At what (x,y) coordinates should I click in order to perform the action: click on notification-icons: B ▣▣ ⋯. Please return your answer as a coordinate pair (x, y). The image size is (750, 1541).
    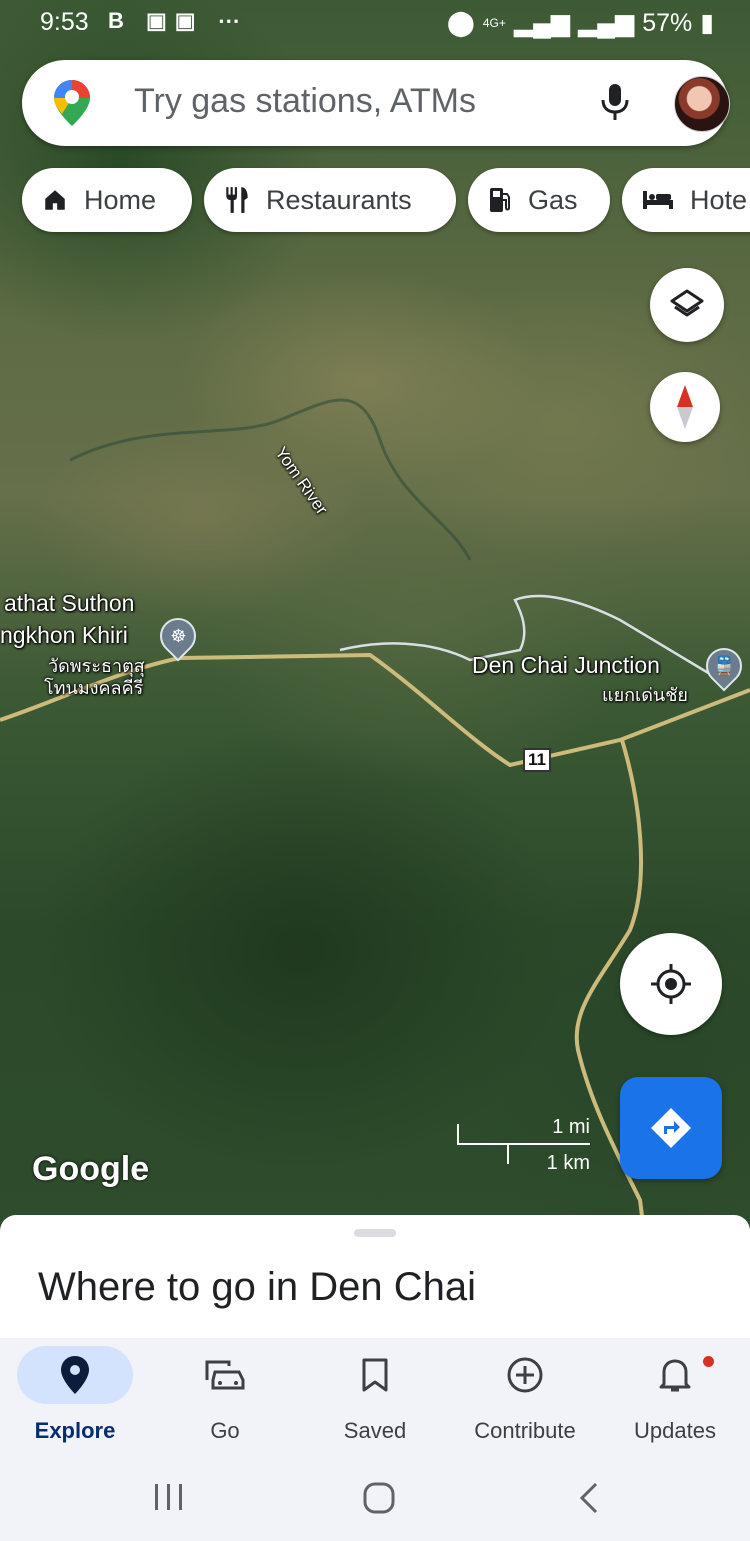
    Looking at the image, I should click on (178, 21).